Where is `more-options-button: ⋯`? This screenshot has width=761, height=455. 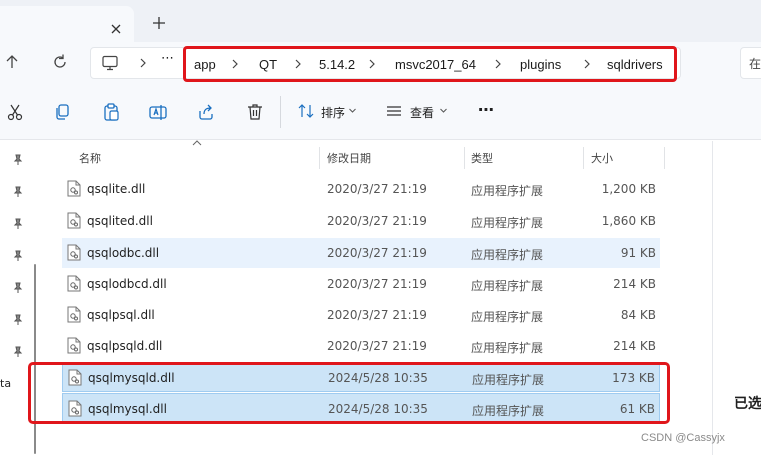
more-options-button: ⋯ is located at coordinates (489, 111).